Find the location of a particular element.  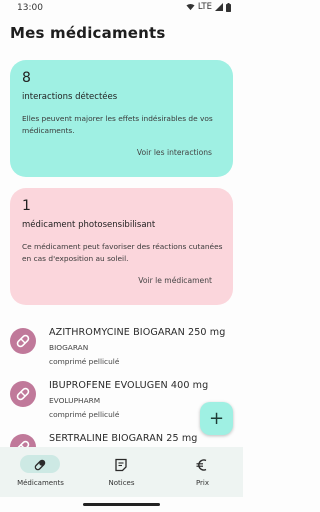

status-time: 13:00 is located at coordinates (30, 8).